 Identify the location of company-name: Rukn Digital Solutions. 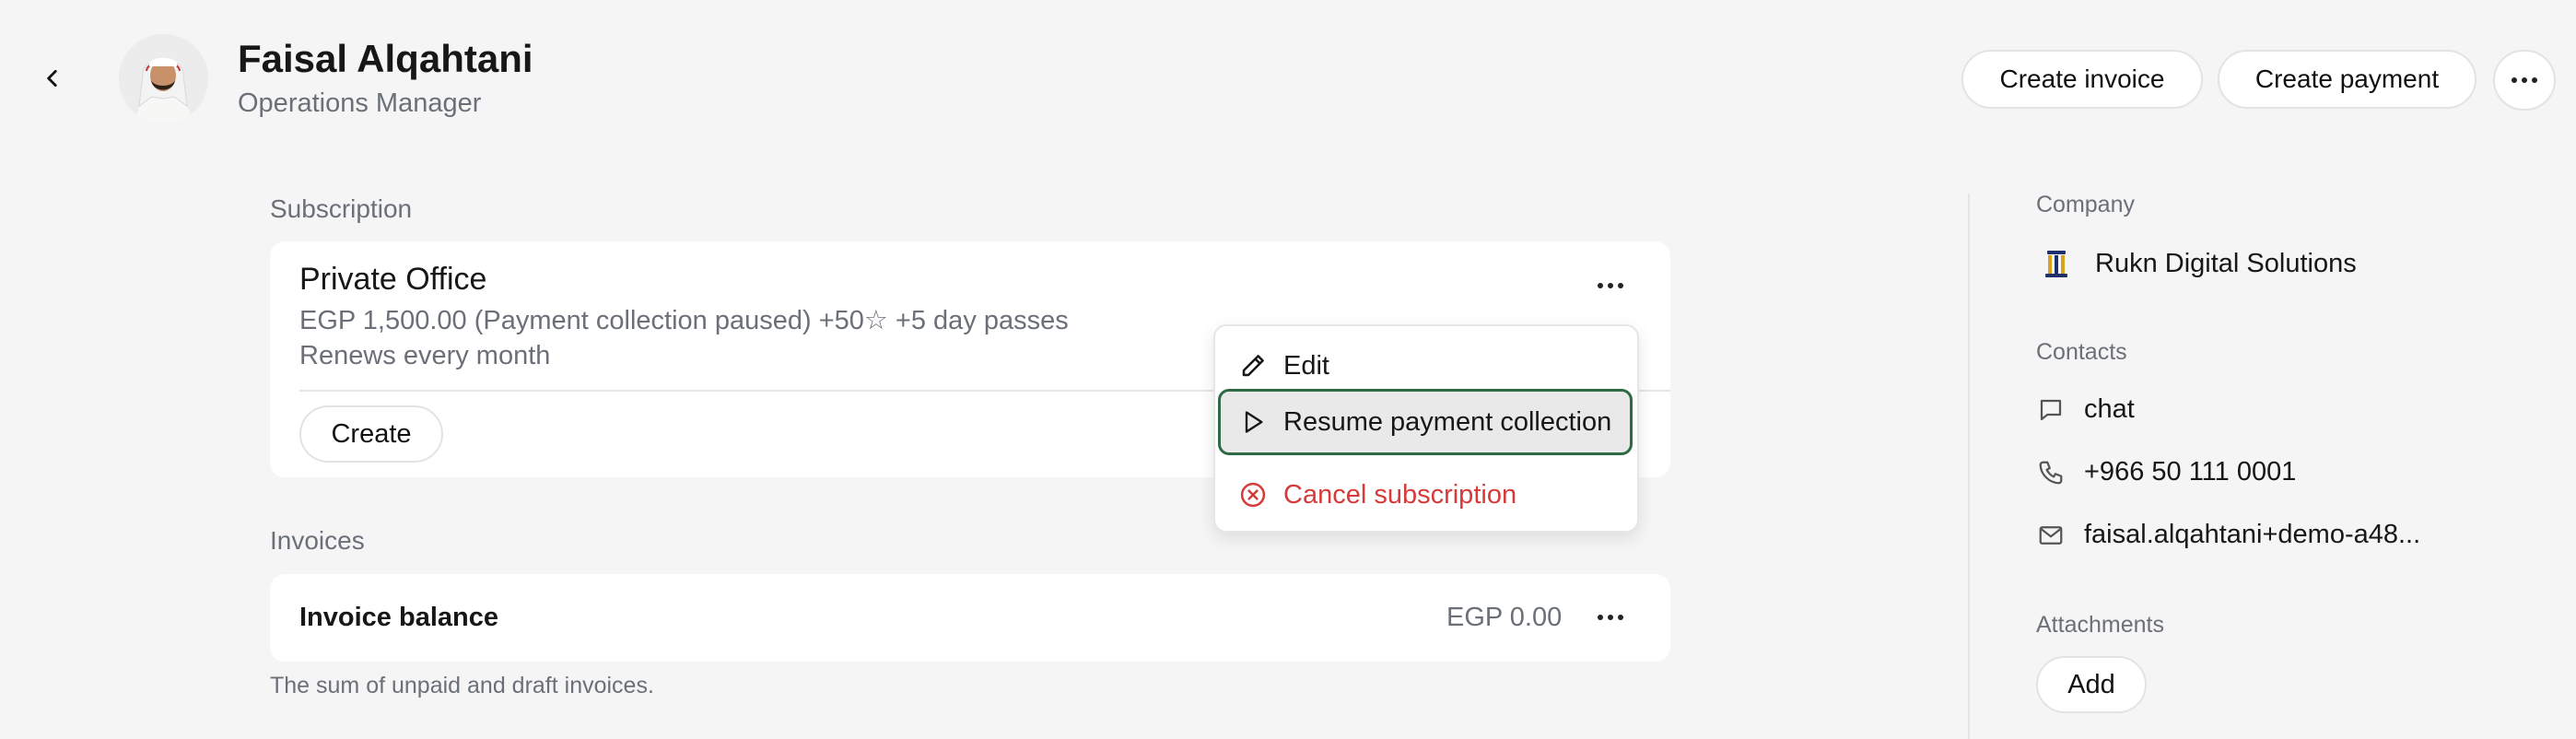
(2226, 264).